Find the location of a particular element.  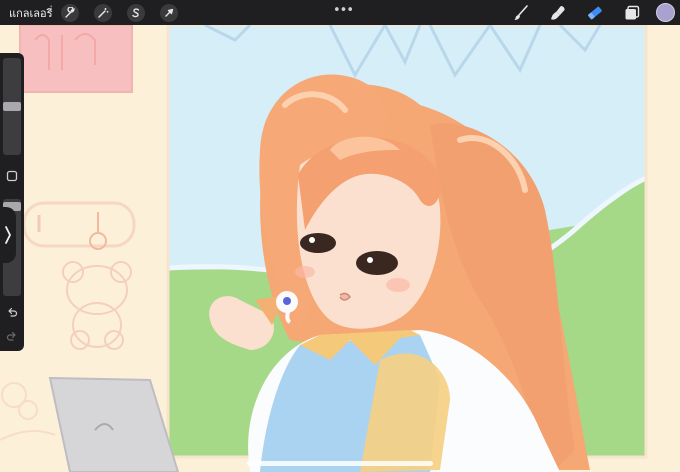

smudge-icon is located at coordinates (558, 13).